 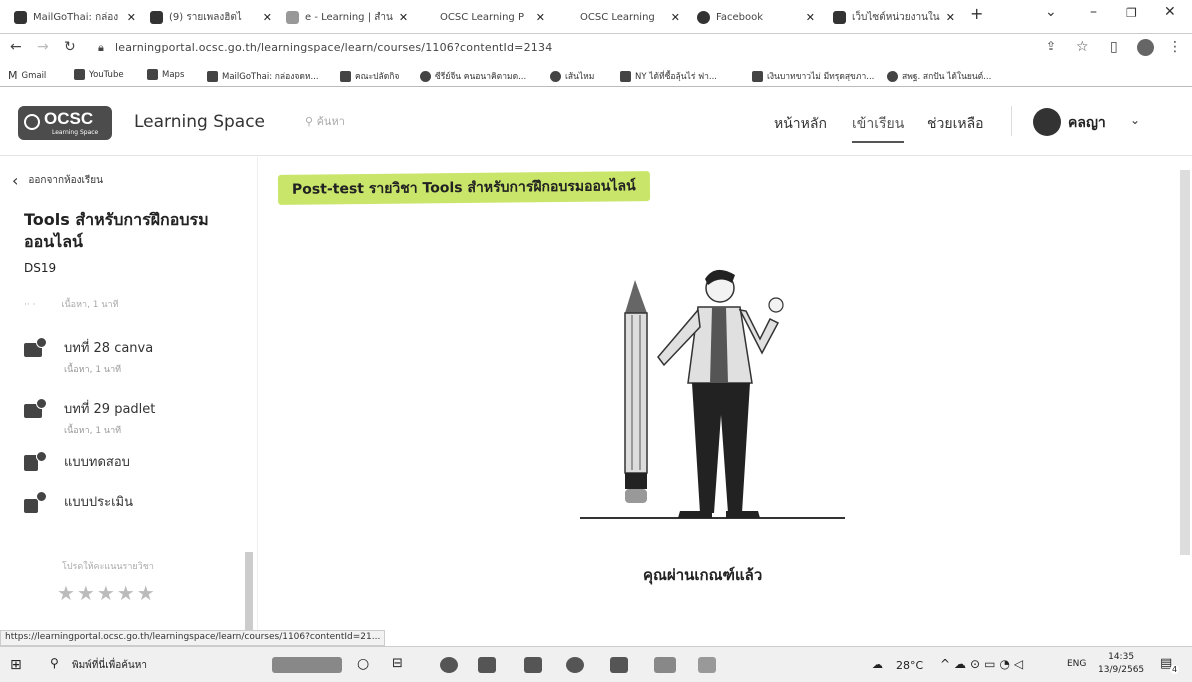 What do you see at coordinates (800, 124) in the screenshot?
I see `nav-home: หน้าหลัก` at bounding box center [800, 124].